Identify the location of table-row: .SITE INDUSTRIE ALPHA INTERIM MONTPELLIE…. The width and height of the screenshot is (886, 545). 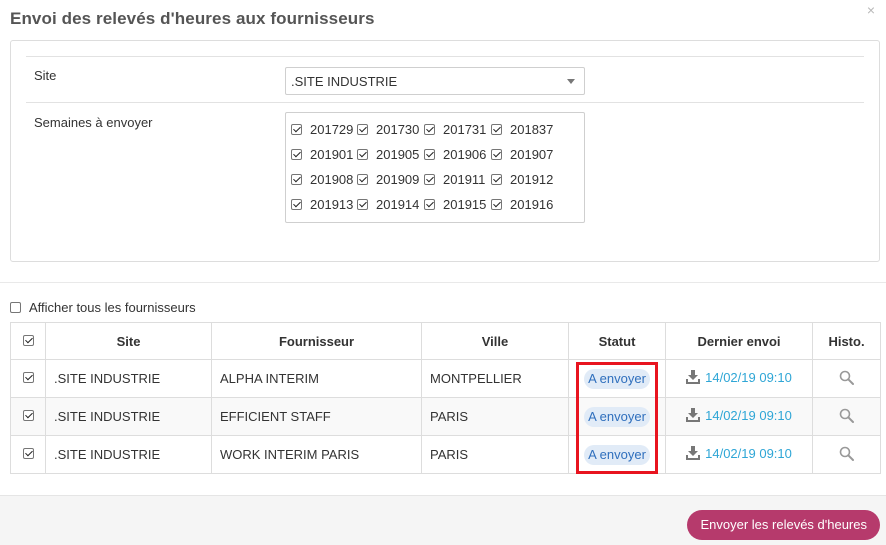
(445, 378).